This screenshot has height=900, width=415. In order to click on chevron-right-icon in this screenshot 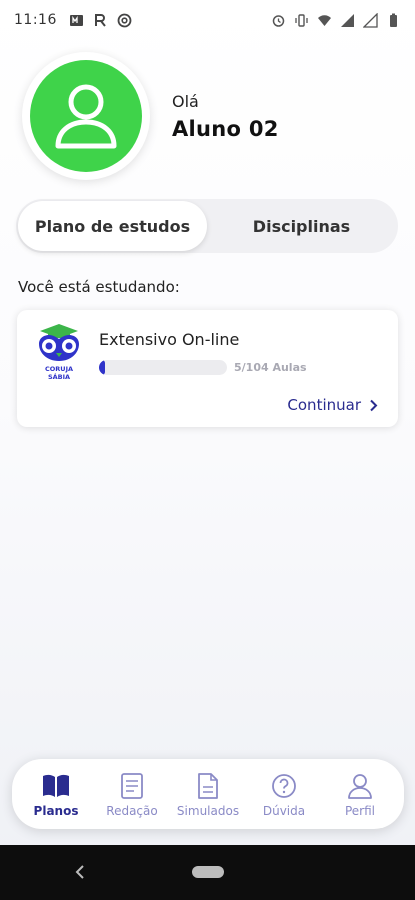, I will do `click(374, 405)`.